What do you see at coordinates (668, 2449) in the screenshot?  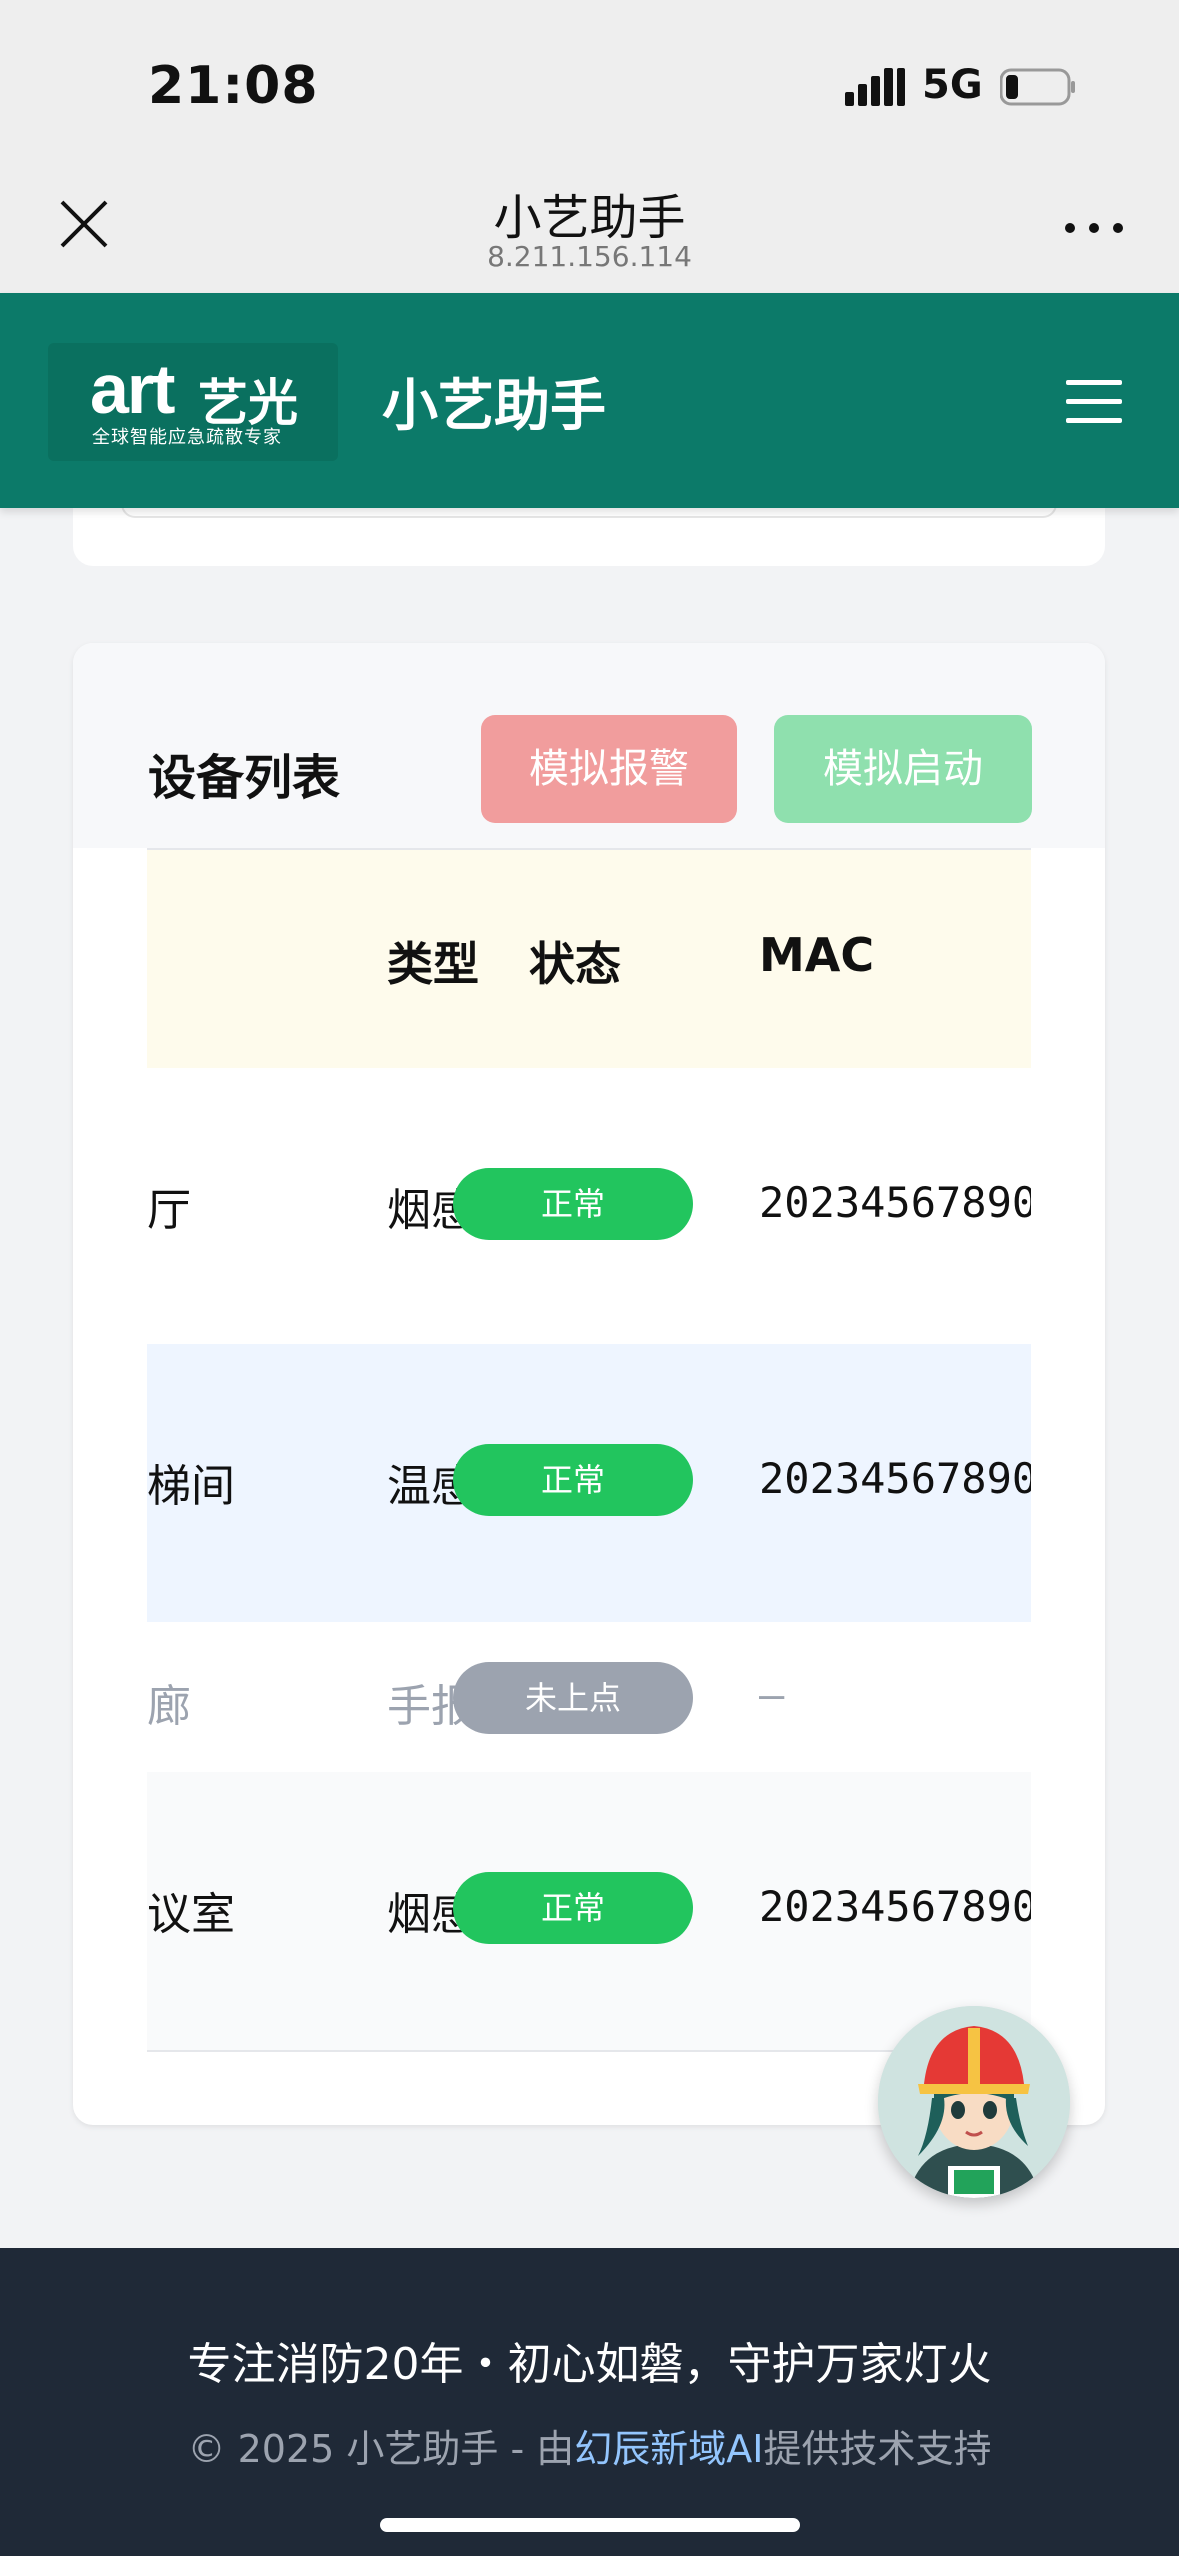 I see `provider-link: 幻辰新域AI` at bounding box center [668, 2449].